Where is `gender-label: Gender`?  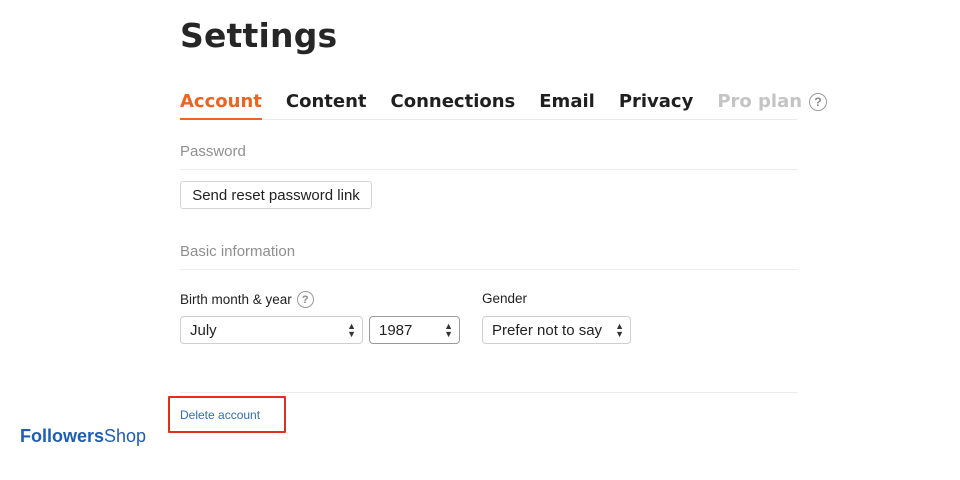
gender-label: Gender is located at coordinates (505, 298).